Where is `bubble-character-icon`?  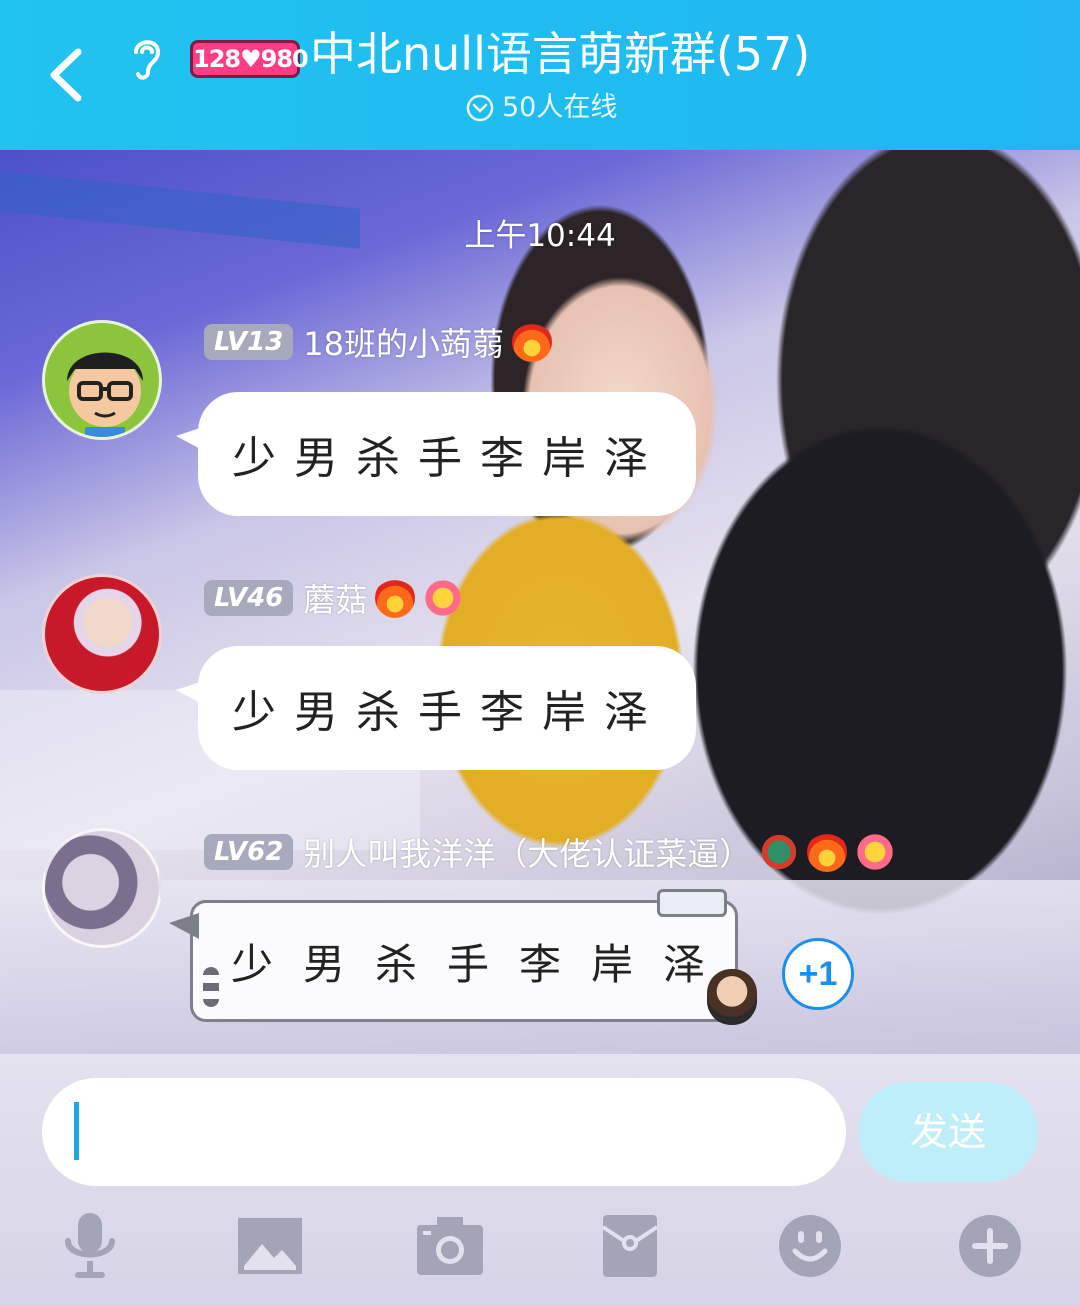 bubble-character-icon is located at coordinates (732, 997).